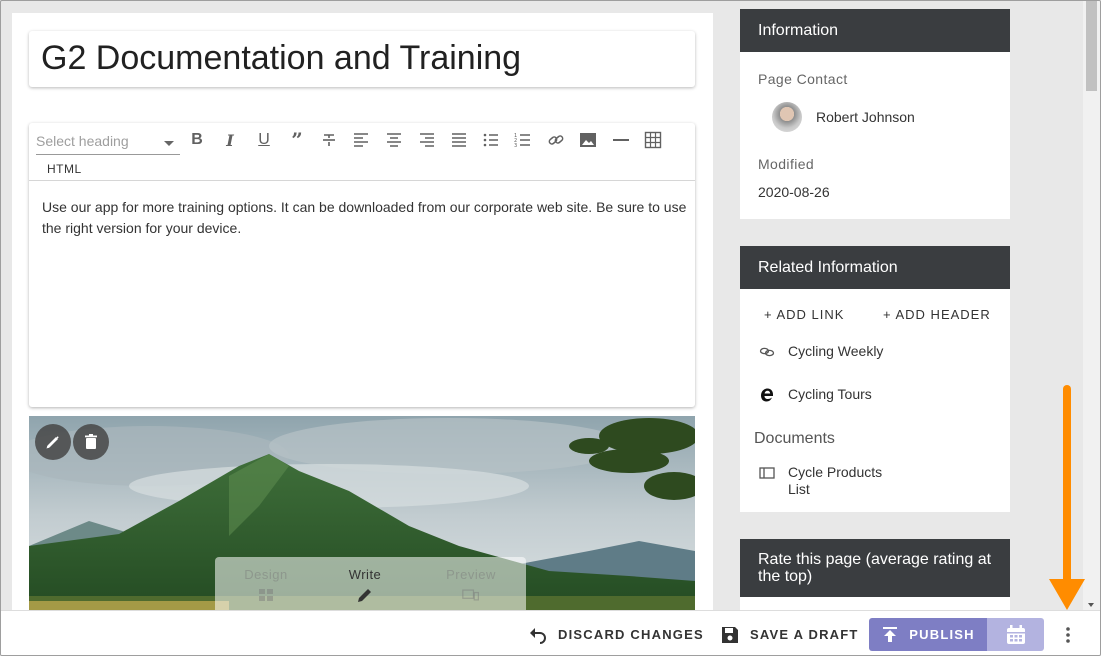  I want to click on add-header-button: + ADD HEADER, so click(937, 314).